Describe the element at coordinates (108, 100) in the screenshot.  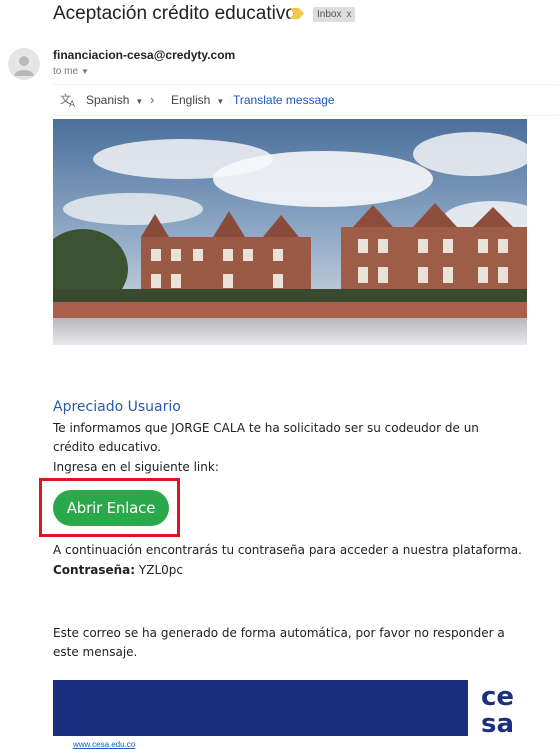
I see `source-language-label: Spanish` at that location.